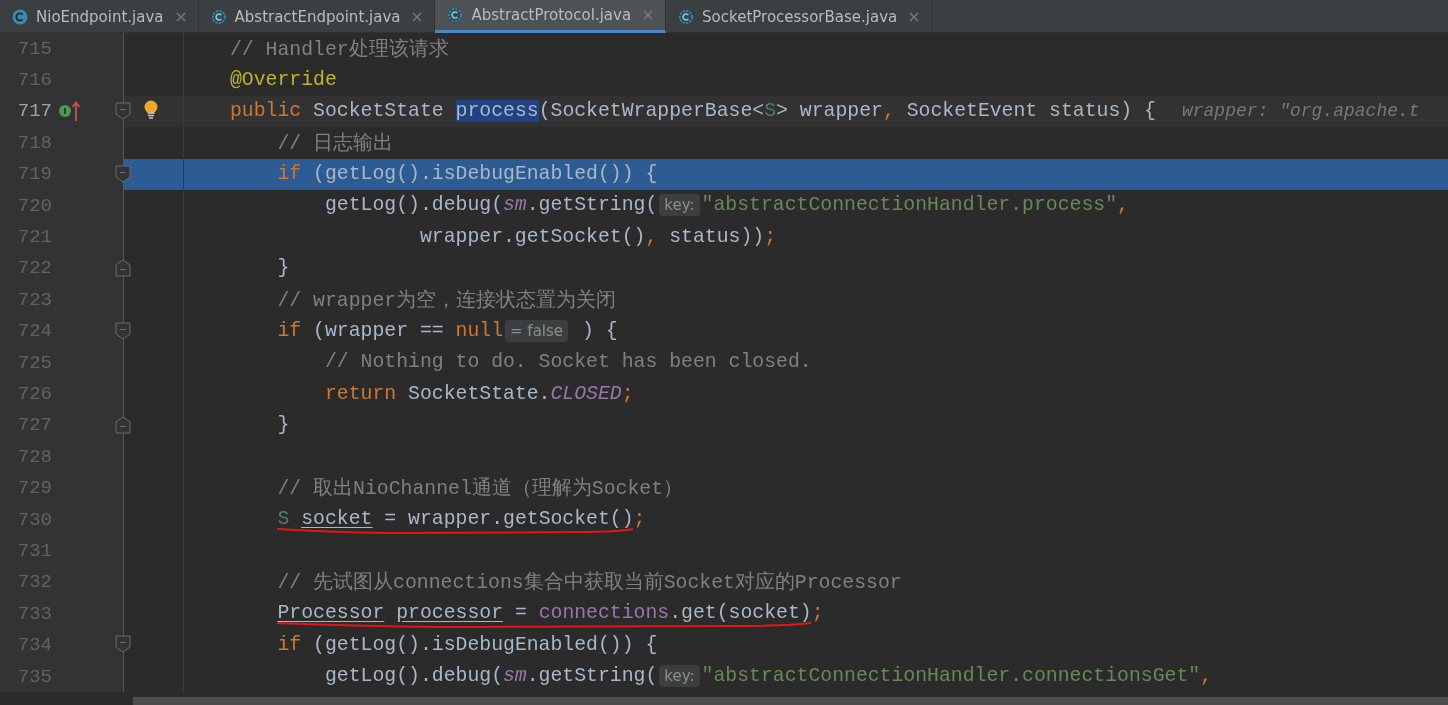 The height and width of the screenshot is (705, 1448). Describe the element at coordinates (604, 613) in the screenshot. I see `field-name: connections` at that location.